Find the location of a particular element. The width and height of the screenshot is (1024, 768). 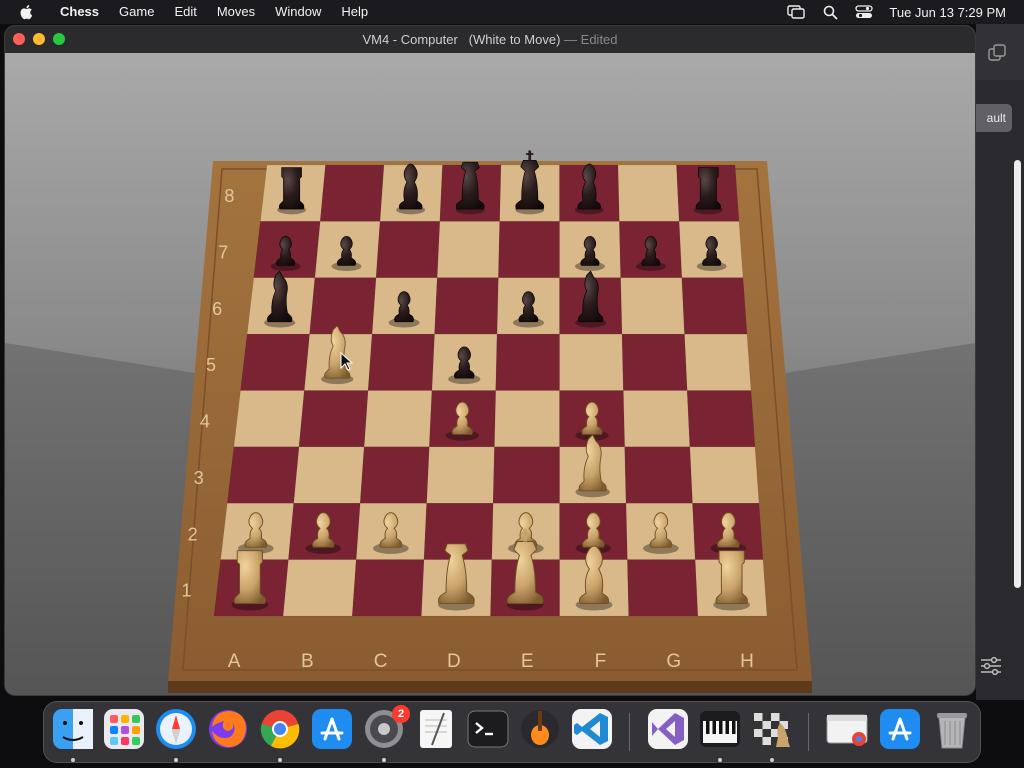

menu-moves: Moves is located at coordinates (236, 12).